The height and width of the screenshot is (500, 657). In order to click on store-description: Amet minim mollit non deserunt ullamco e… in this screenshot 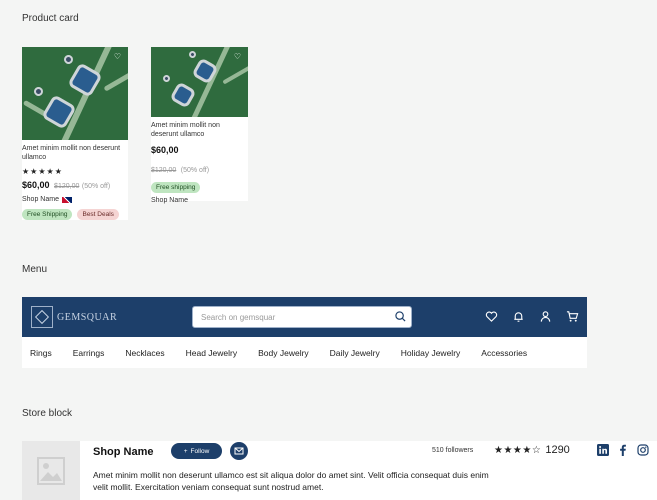, I will do `click(291, 481)`.